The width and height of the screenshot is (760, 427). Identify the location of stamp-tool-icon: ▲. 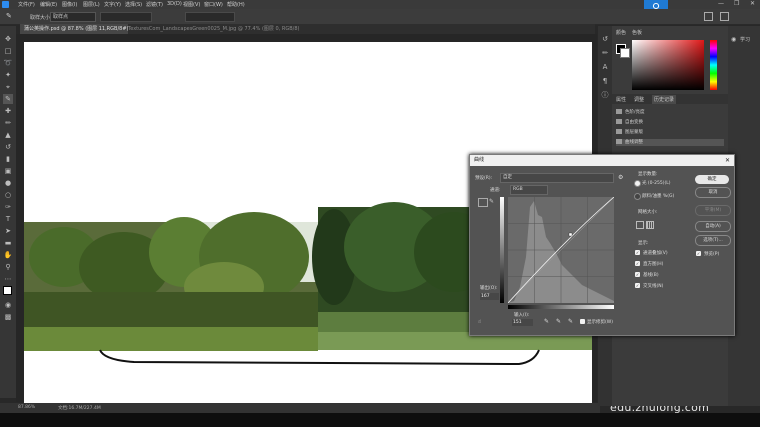
(8, 135).